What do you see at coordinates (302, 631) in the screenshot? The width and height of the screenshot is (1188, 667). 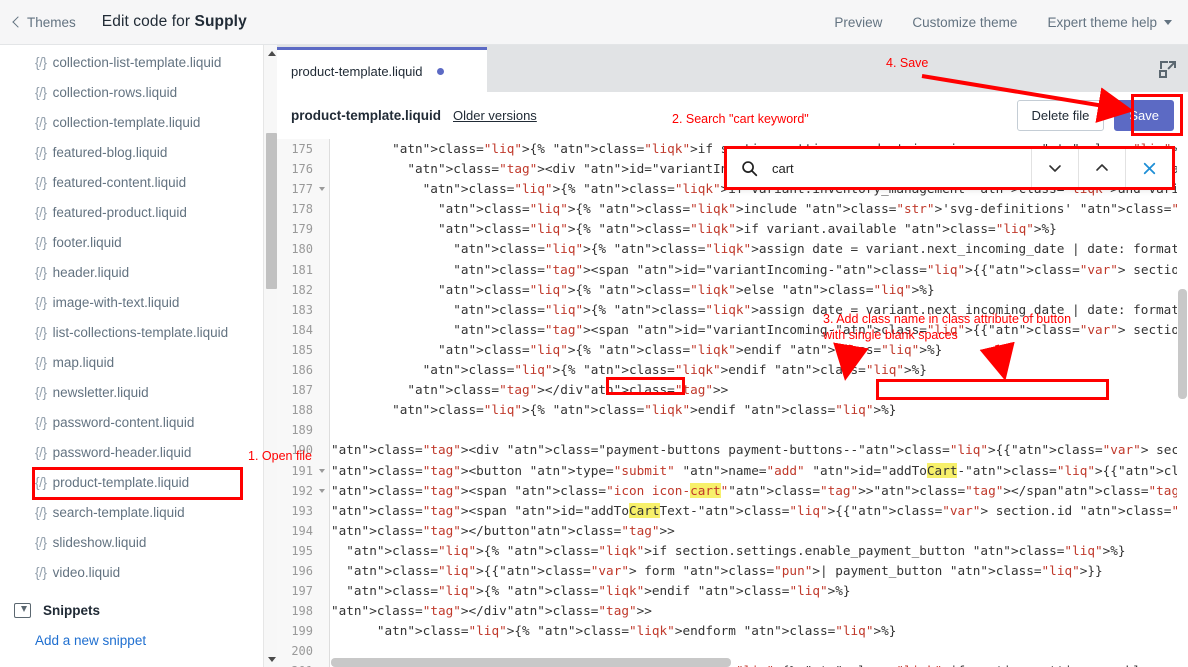 I see `line-number: 199` at bounding box center [302, 631].